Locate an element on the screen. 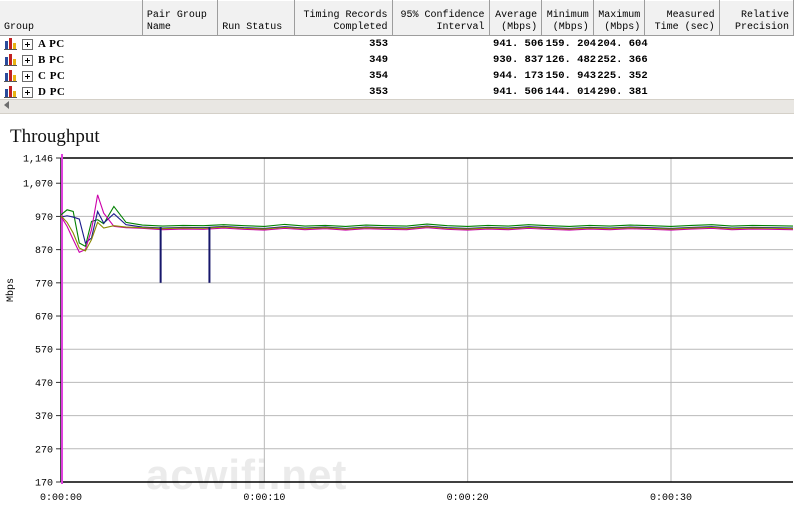  cell-minimum-mbps: 126. 482 is located at coordinates (571, 60).